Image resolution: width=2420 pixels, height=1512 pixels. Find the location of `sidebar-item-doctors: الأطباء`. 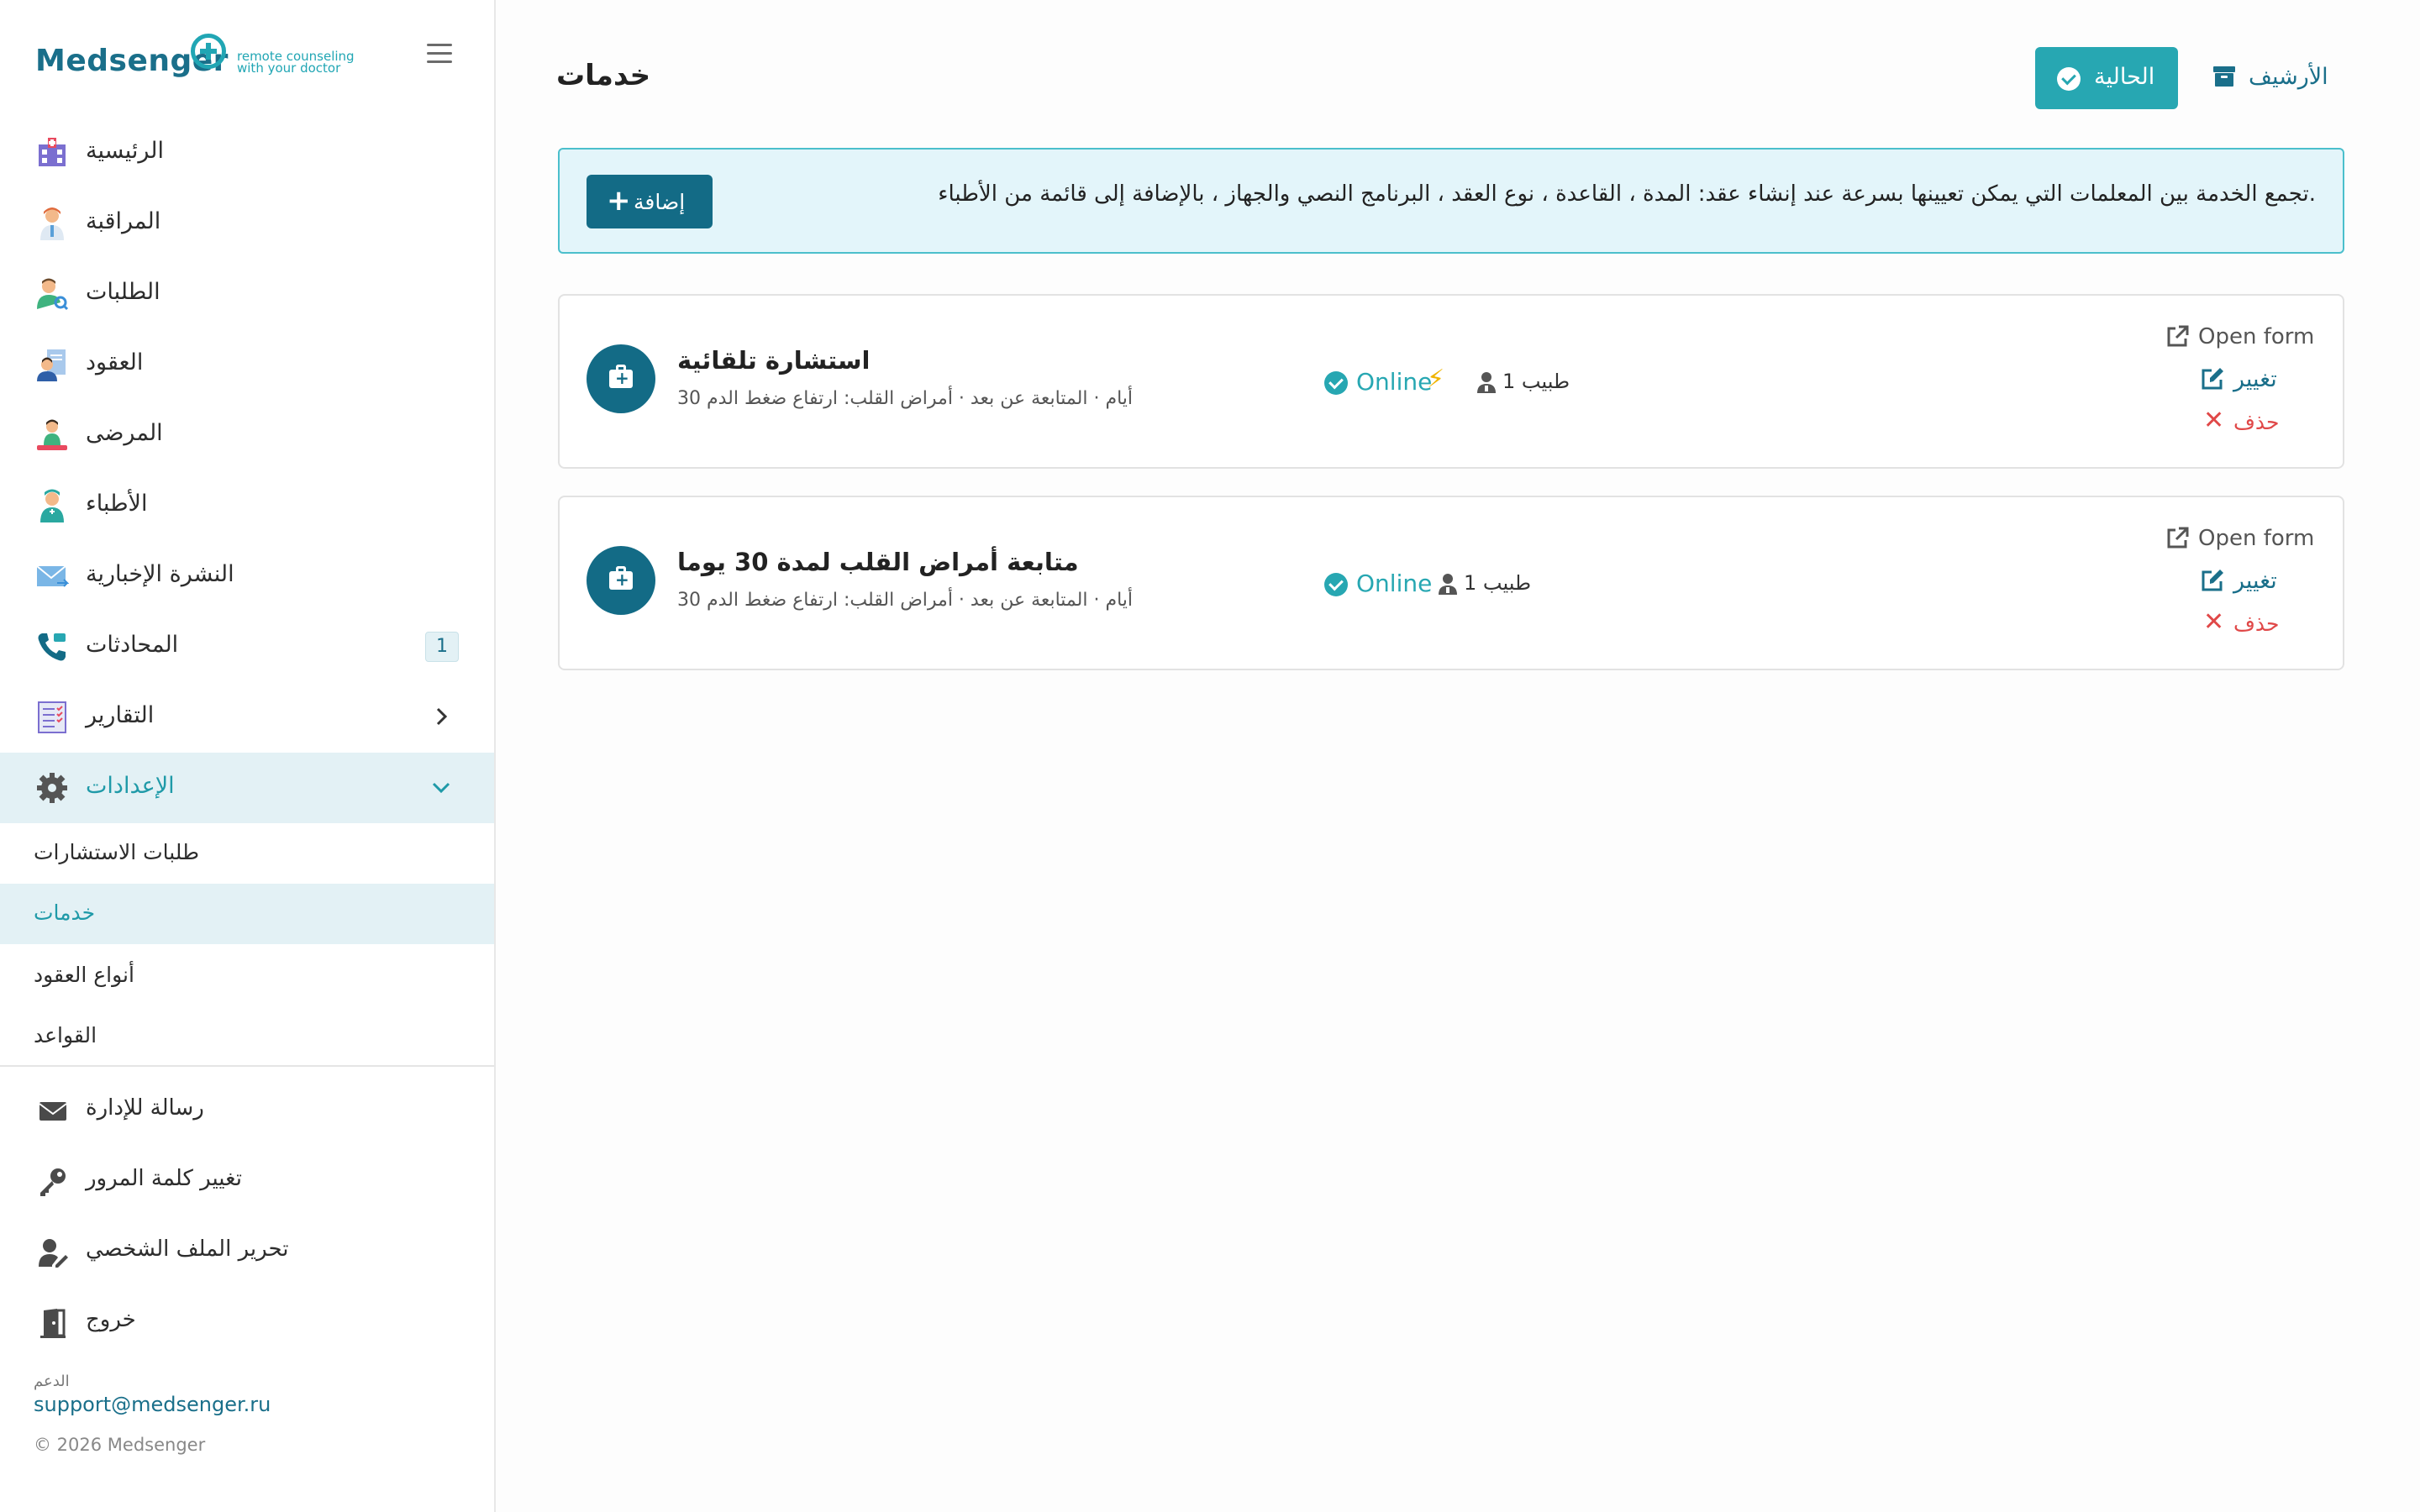

sidebar-item-doctors: الأطباء is located at coordinates (247, 505).